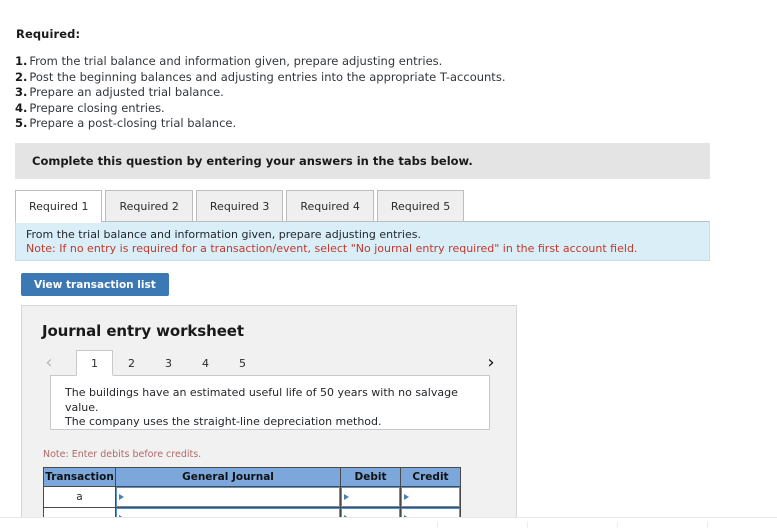 The width and height of the screenshot is (777, 528). What do you see at coordinates (491, 363) in the screenshot?
I see `chevron-right-icon: ›` at bounding box center [491, 363].